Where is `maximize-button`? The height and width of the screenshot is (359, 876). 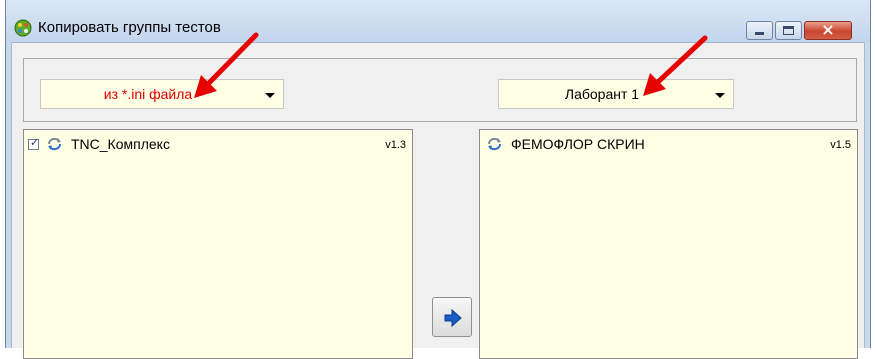
maximize-button is located at coordinates (788, 30).